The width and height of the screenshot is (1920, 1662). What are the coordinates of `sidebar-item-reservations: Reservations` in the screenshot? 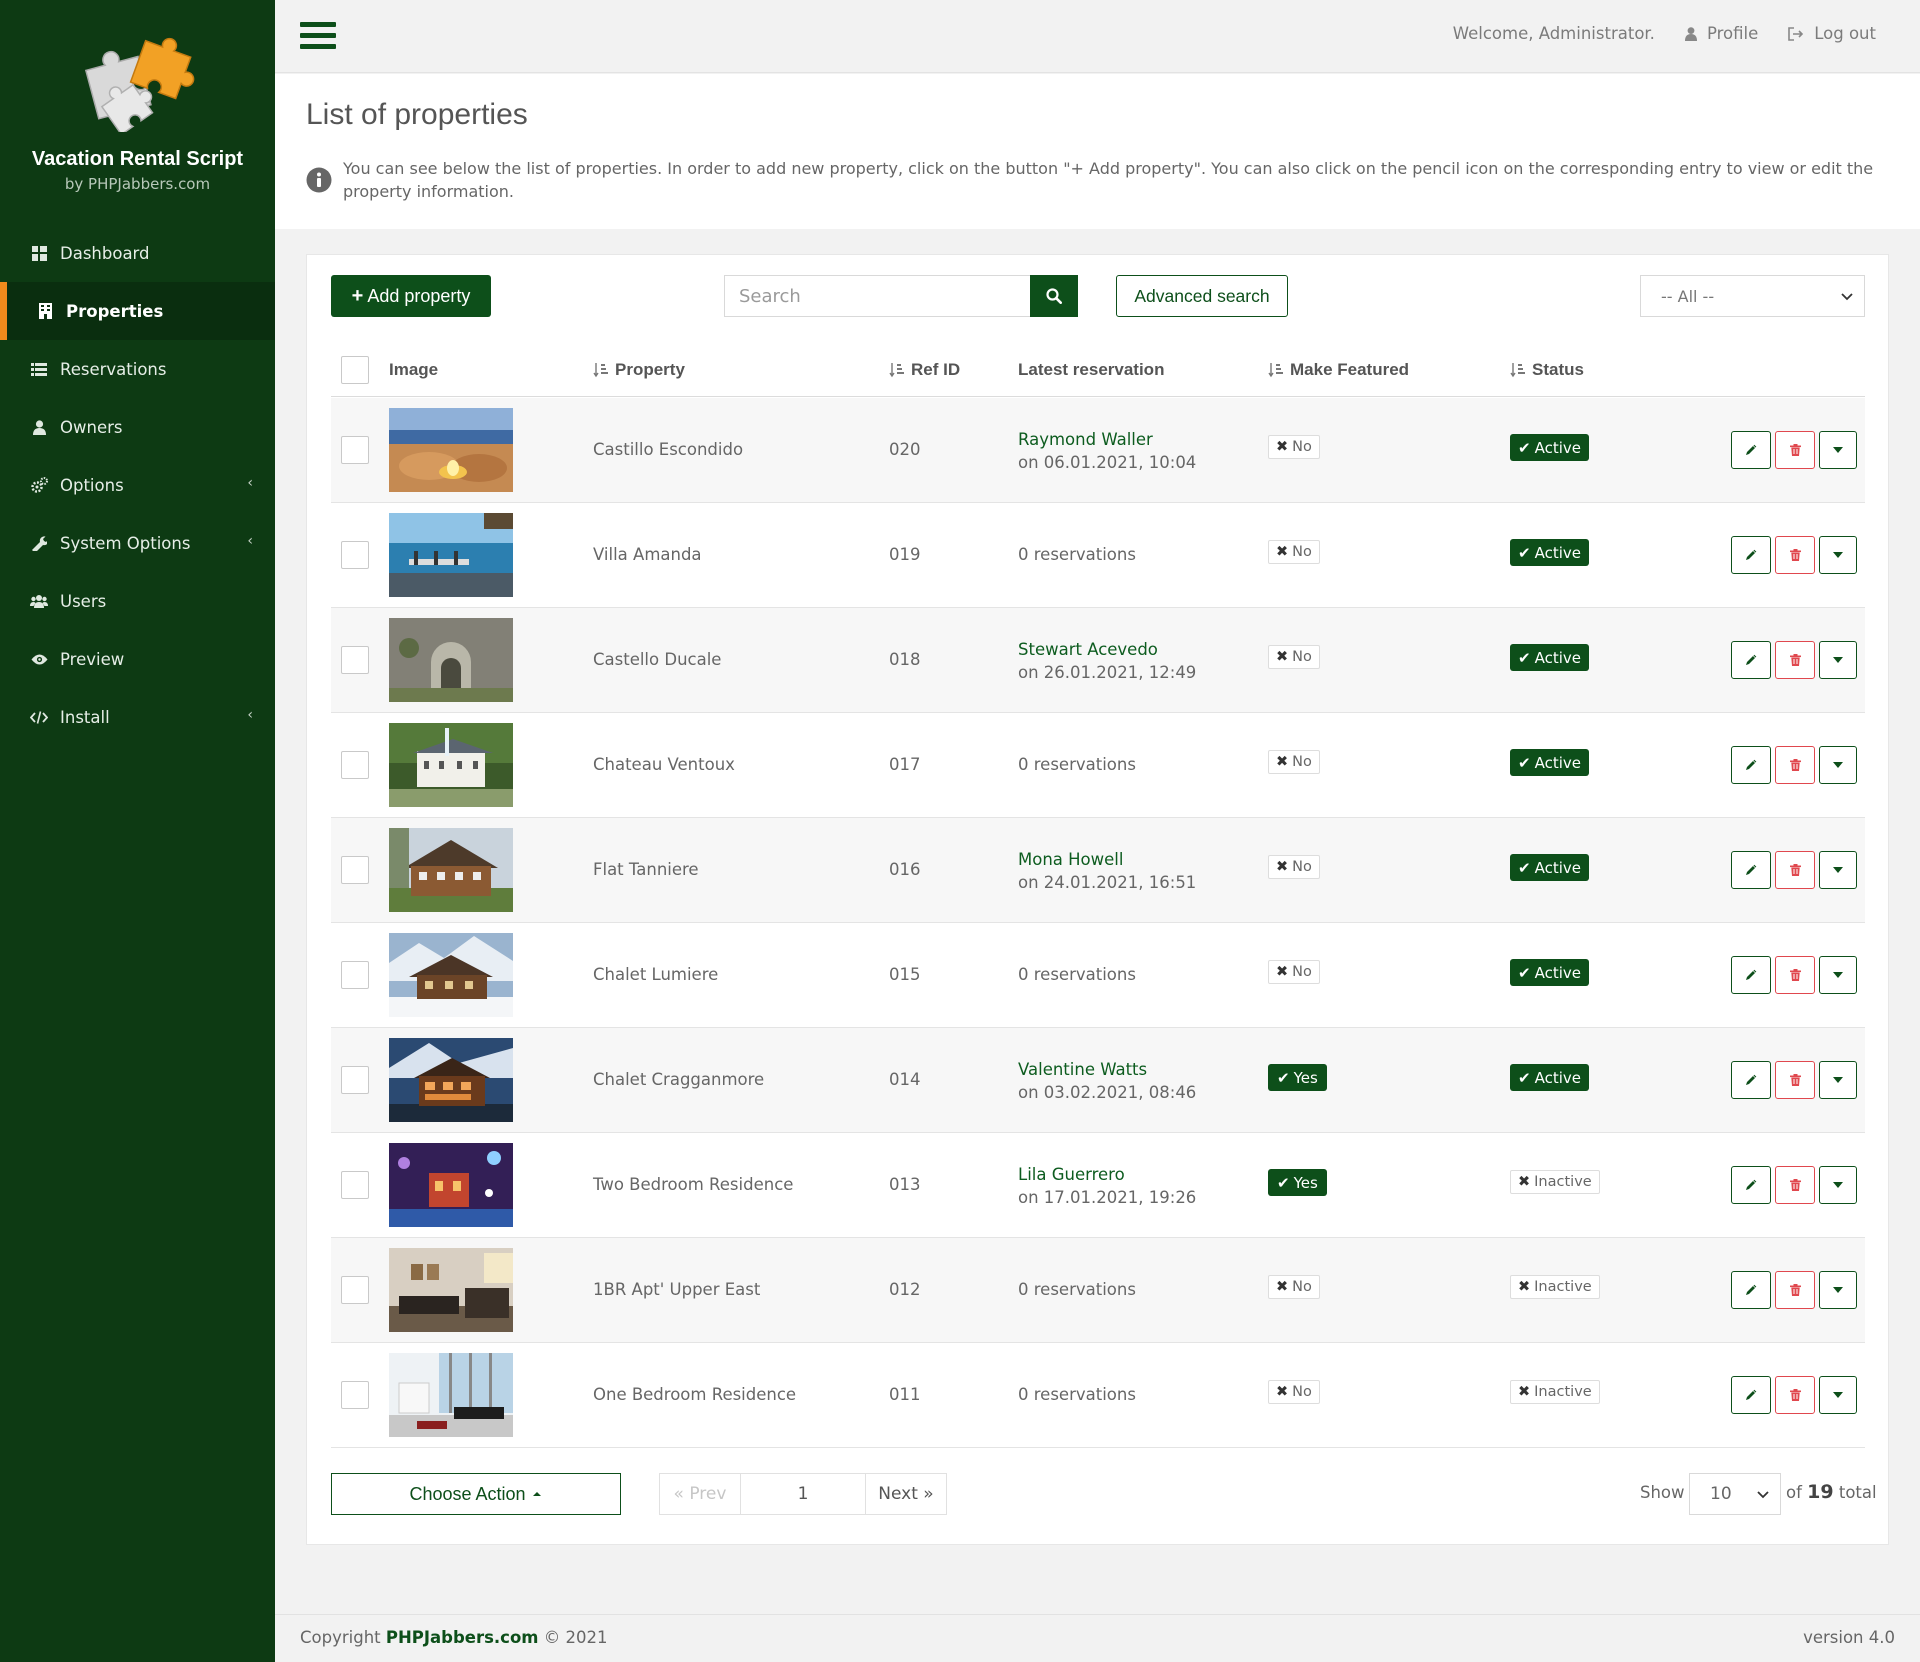 It's located at (137, 369).